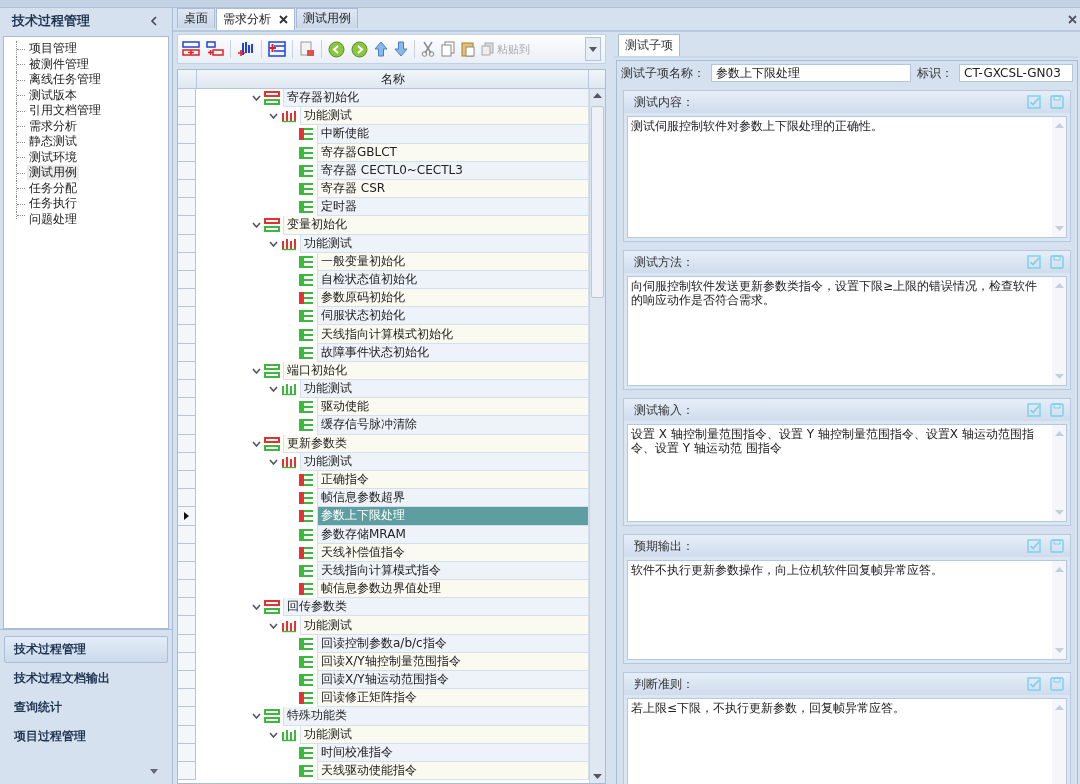 This screenshot has width=1080, height=784. I want to click on row-indicator, so click(187, 516).